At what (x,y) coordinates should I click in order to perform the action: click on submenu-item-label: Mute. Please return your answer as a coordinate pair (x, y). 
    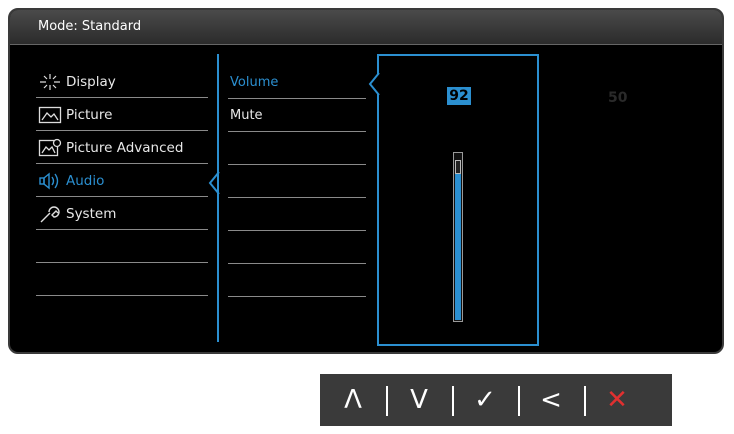
    Looking at the image, I should click on (246, 115).